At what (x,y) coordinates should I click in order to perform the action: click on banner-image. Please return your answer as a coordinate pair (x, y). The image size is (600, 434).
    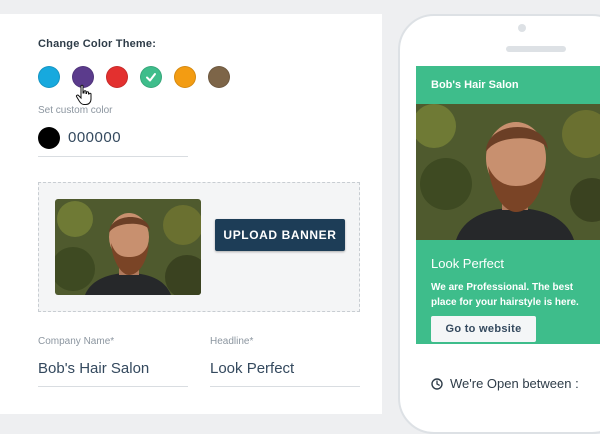
    Looking at the image, I should click on (128, 247).